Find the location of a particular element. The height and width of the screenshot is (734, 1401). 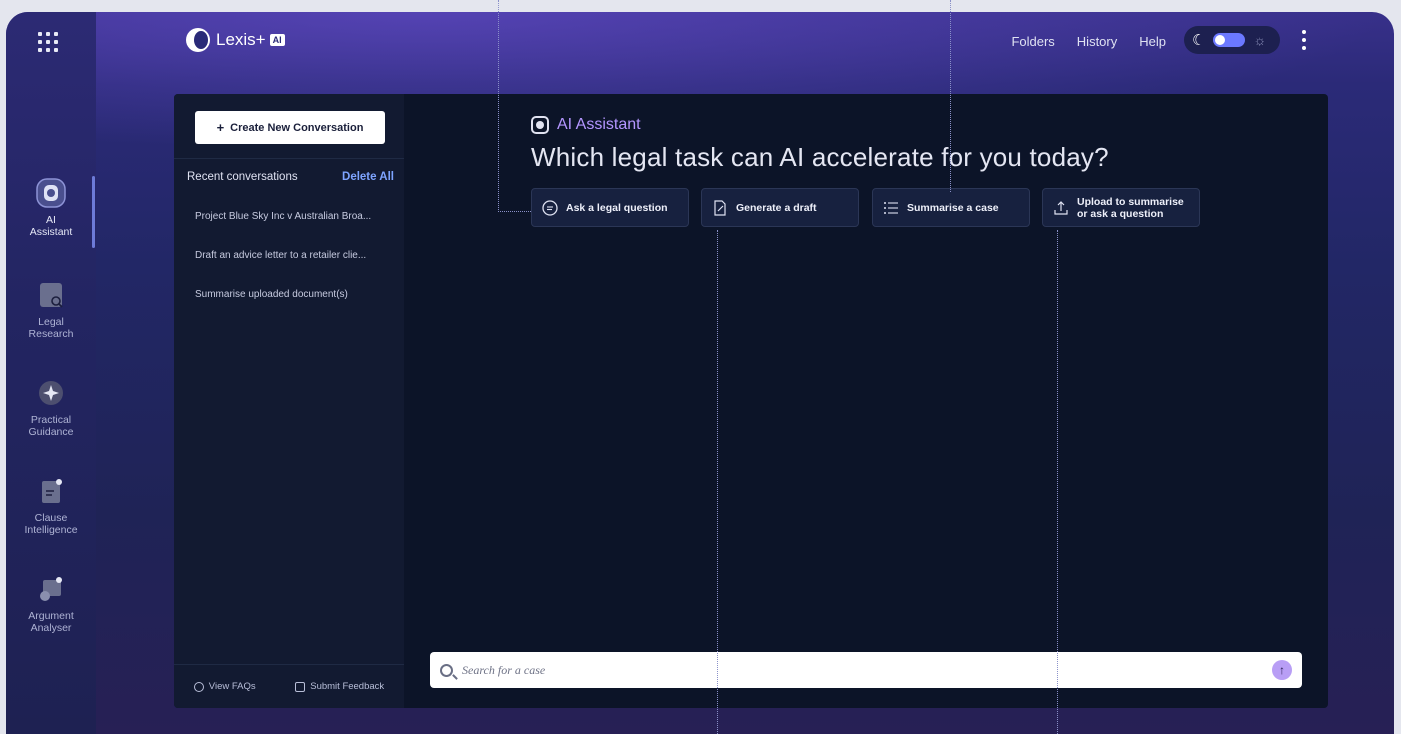

view-faqs-link: View FAQs is located at coordinates (224, 686).